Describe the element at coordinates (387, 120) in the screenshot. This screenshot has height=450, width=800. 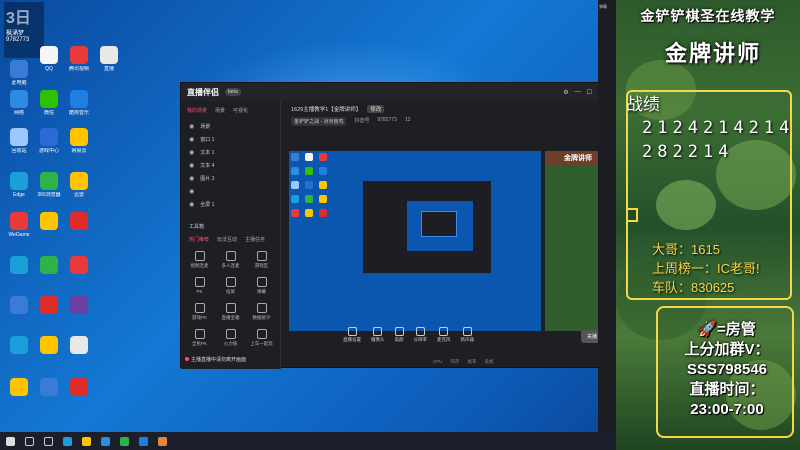
I see `user-id: 9782773` at that location.